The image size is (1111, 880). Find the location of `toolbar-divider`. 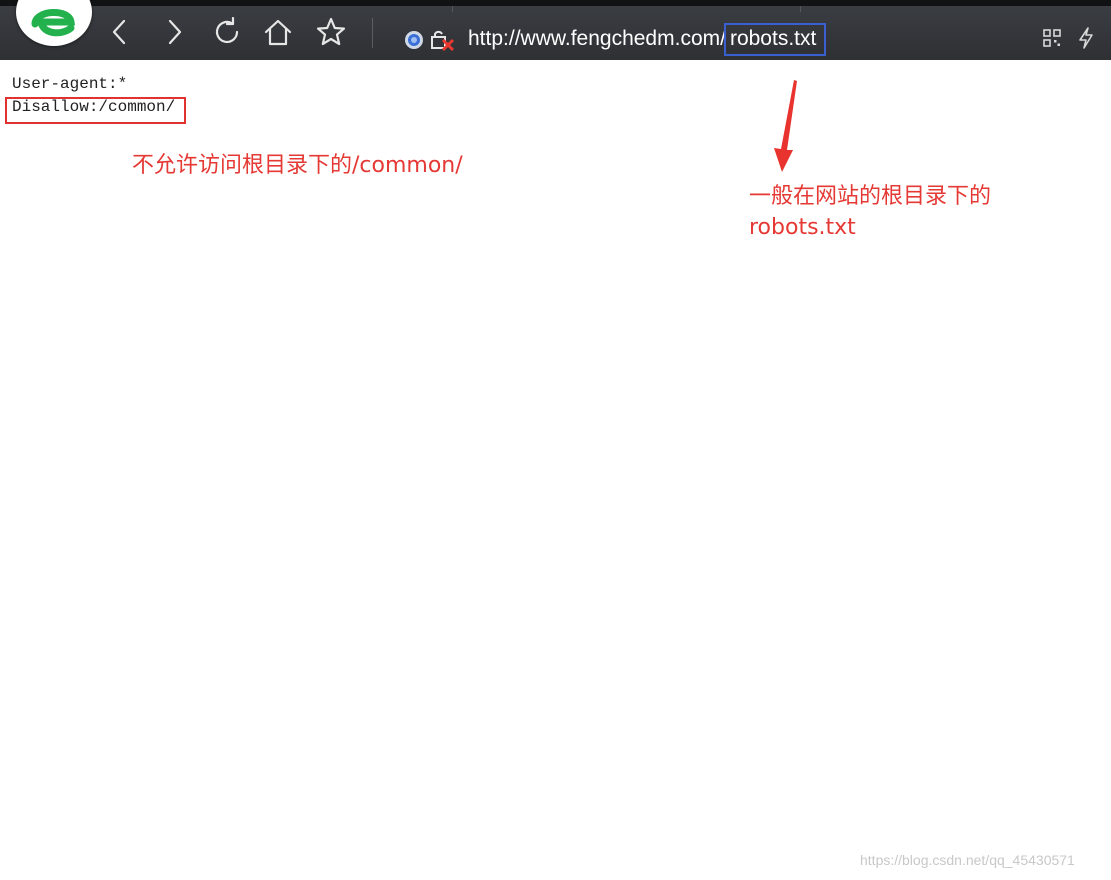

toolbar-divider is located at coordinates (372, 33).